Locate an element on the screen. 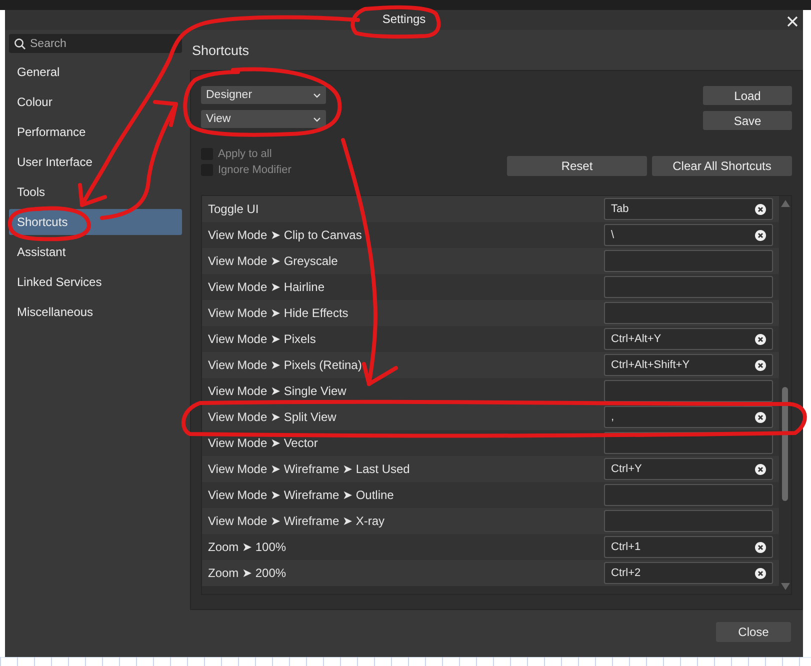 This screenshot has height=666, width=811. search-field: Search is located at coordinates (95, 43).